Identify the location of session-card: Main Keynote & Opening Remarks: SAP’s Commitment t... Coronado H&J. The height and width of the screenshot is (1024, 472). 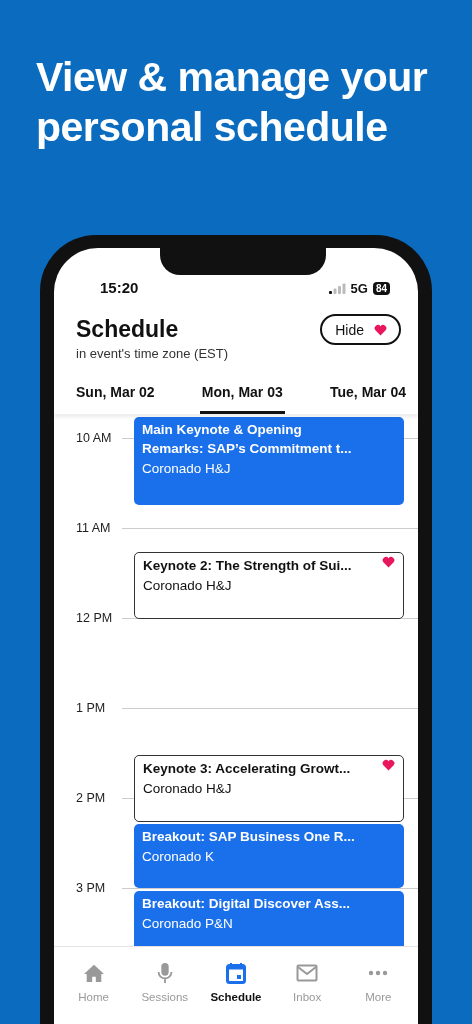
(269, 461).